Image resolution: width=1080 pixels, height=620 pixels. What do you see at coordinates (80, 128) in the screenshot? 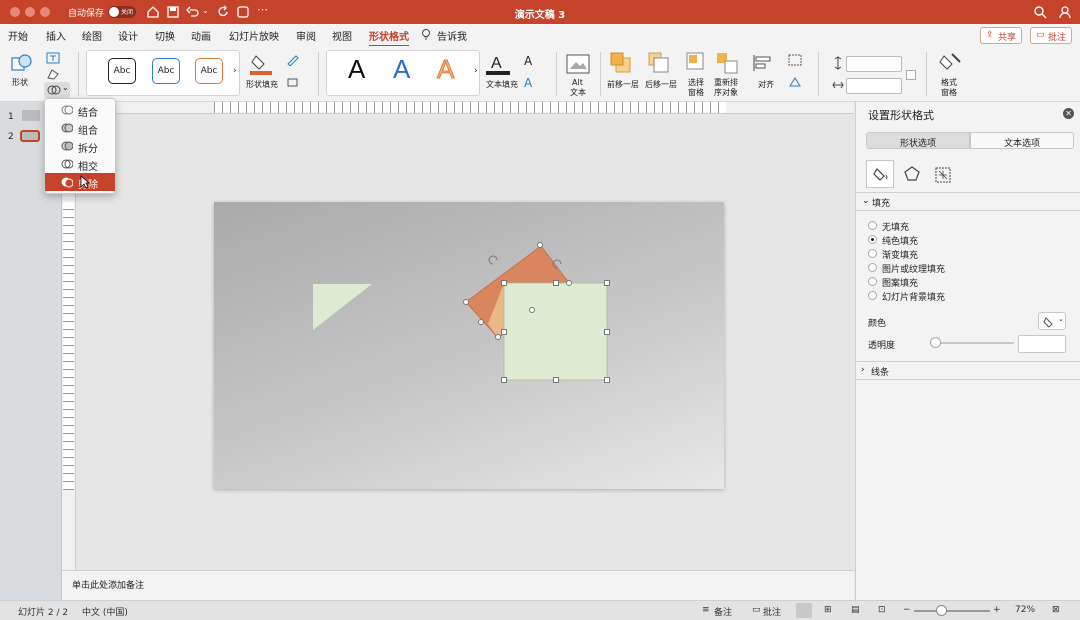
I see `menu-item-combine: 组合` at bounding box center [80, 128].